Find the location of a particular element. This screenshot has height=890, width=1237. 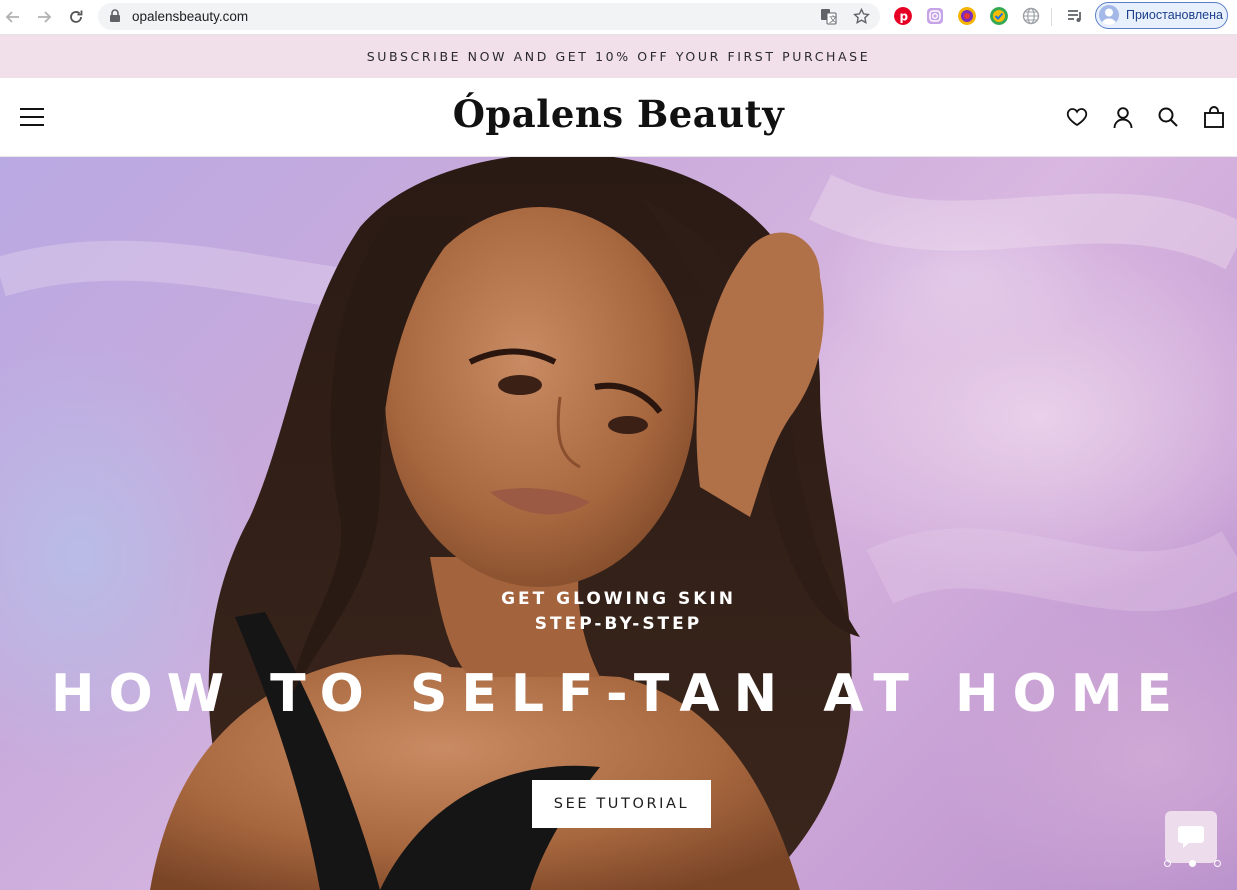

extension-circle-icon is located at coordinates (967, 16).